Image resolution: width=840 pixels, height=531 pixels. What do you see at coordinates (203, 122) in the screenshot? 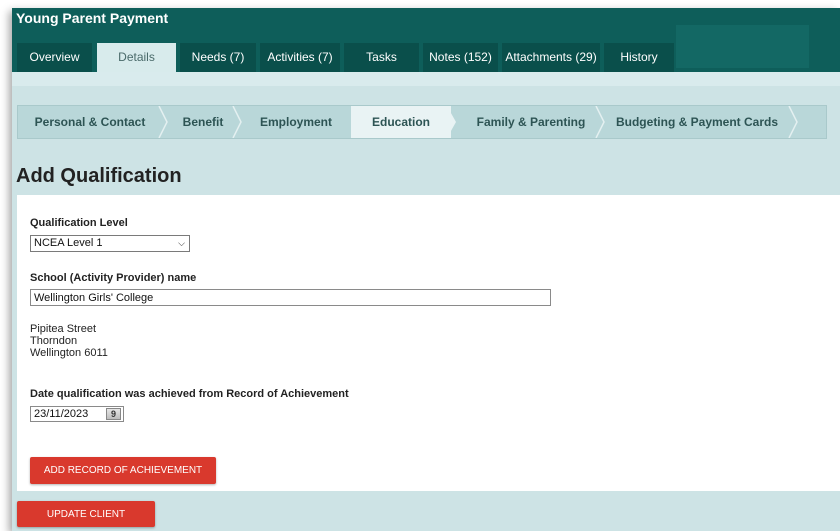
I see `step-benefit: Benefit` at bounding box center [203, 122].